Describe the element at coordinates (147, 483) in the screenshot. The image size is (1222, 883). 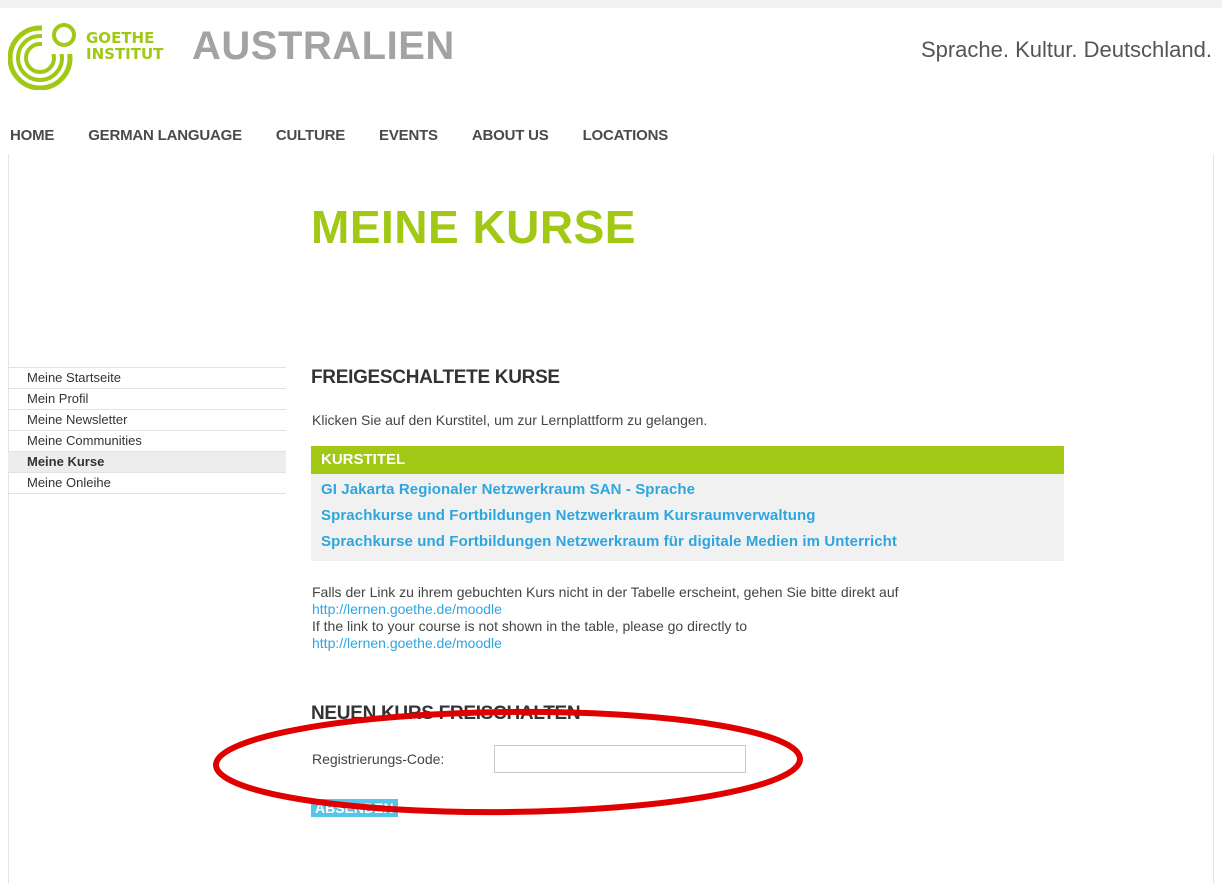
I see `sidebar-item-onleihe: Meine Onleihe` at that location.